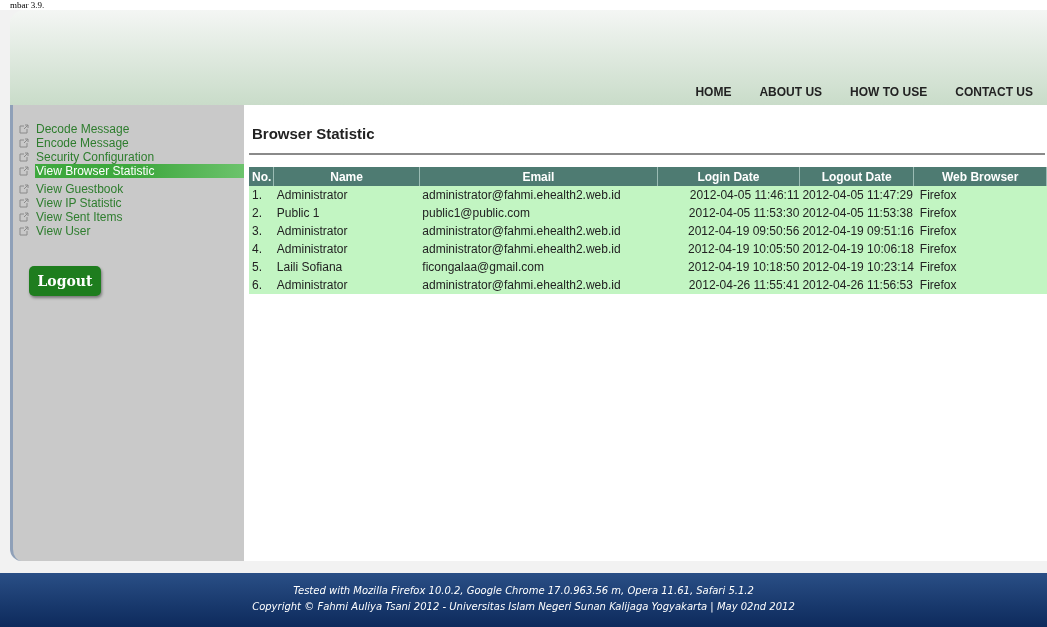  Describe the element at coordinates (261, 231) in the screenshot. I see `table-cell: 3.` at that location.